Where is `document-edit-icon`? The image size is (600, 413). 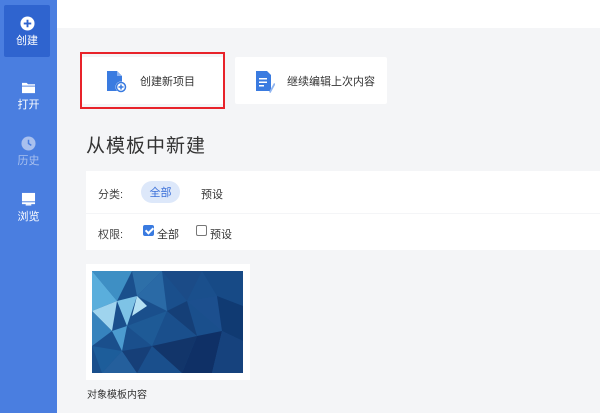
document-edit-icon is located at coordinates (265, 81).